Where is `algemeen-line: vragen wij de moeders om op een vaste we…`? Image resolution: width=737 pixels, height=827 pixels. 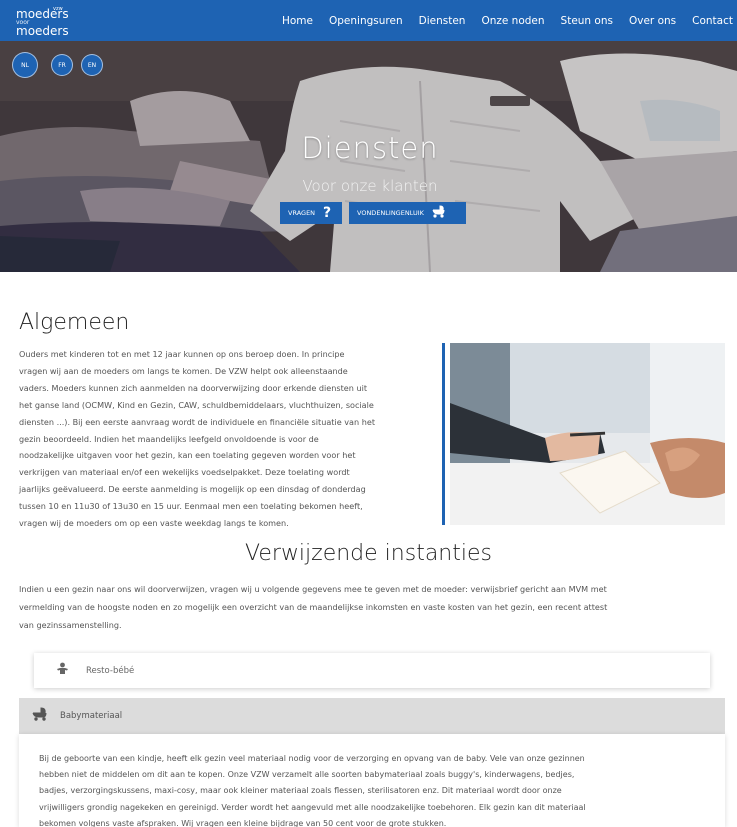 algemeen-line: vragen wij de moeders om op een vaste we… is located at coordinates (154, 523).